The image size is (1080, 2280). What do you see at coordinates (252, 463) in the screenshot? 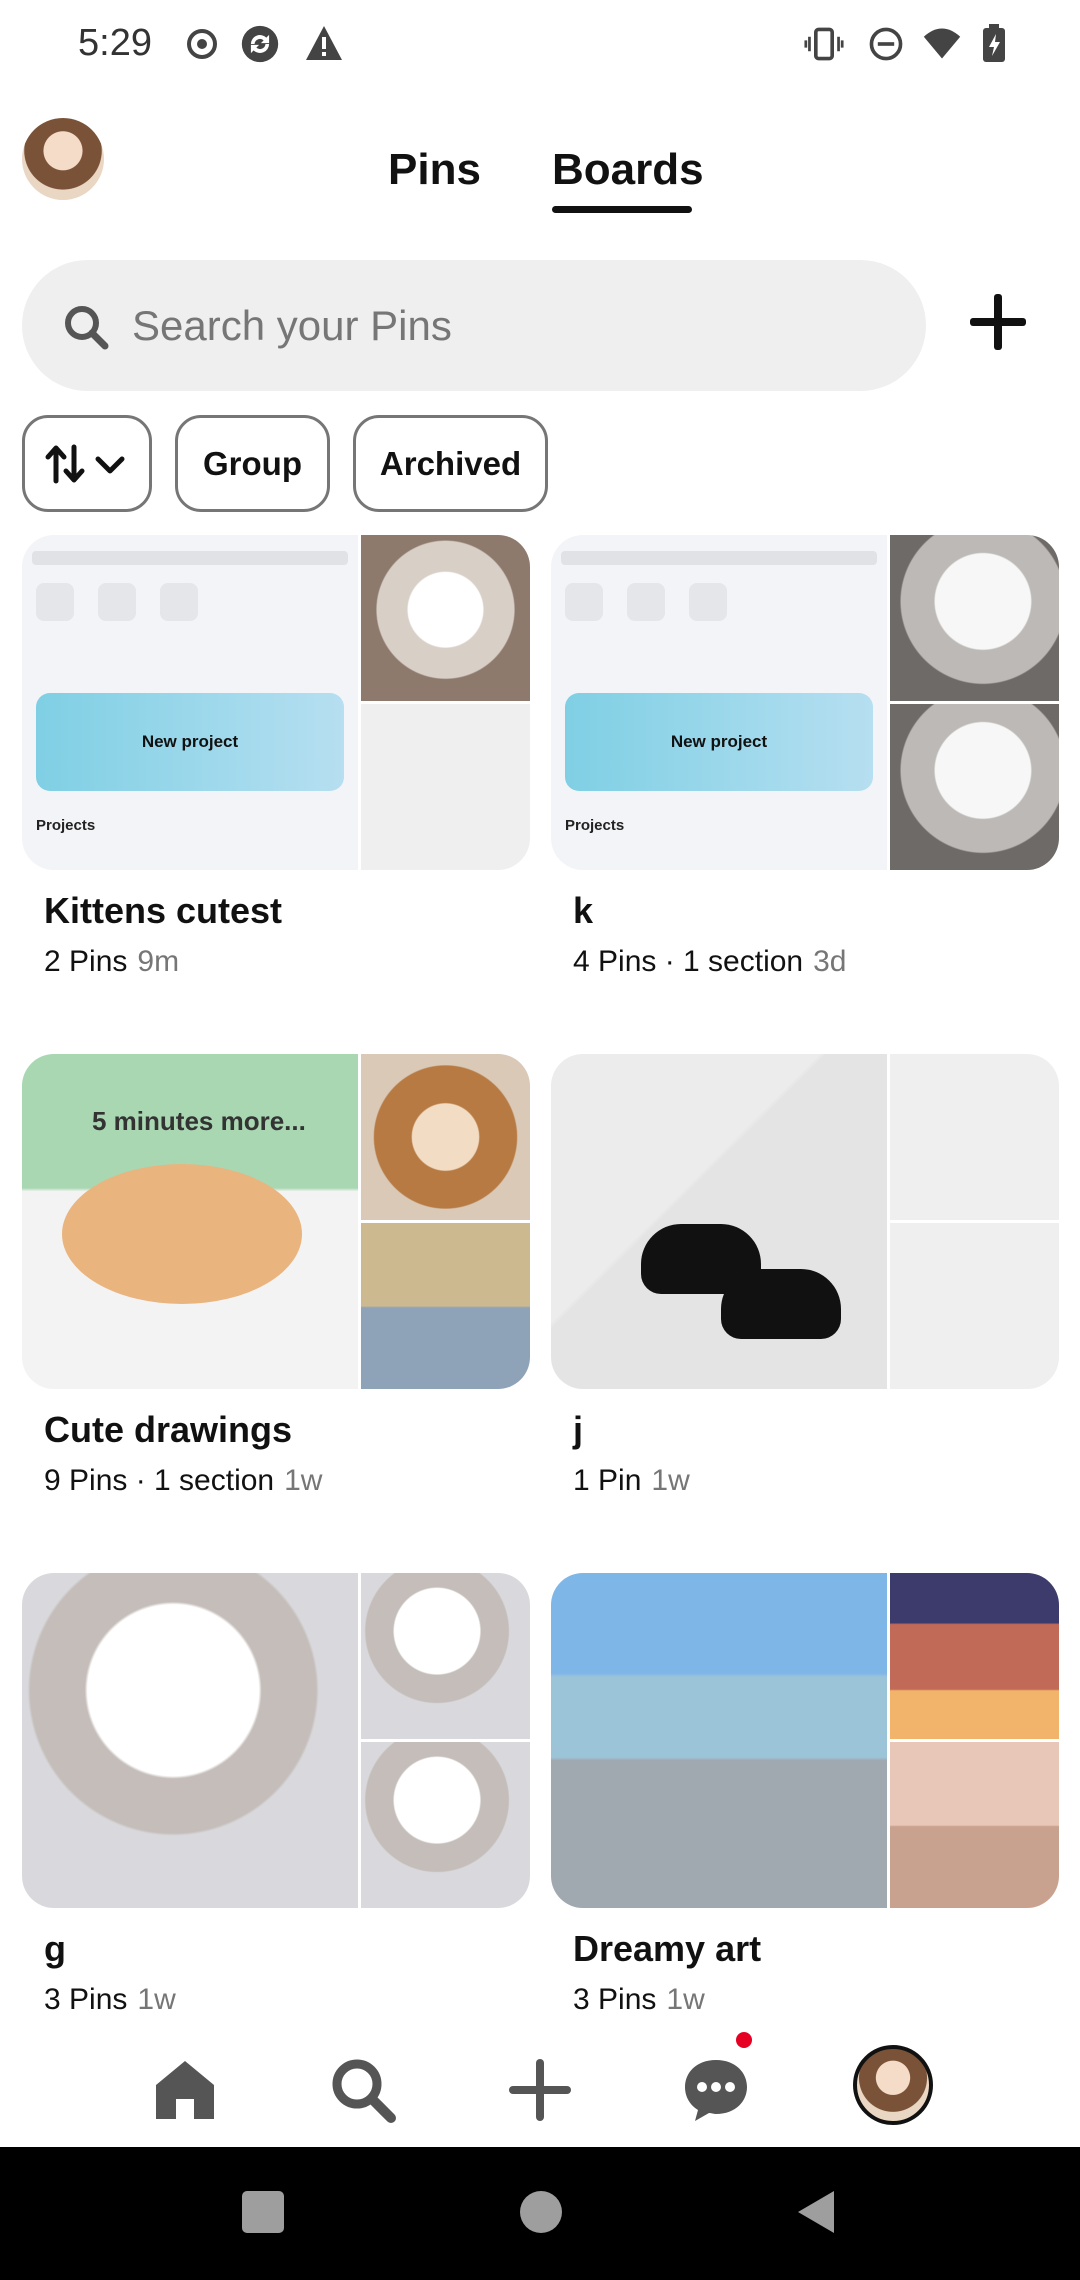
I see `group-filter-chip: Group` at bounding box center [252, 463].